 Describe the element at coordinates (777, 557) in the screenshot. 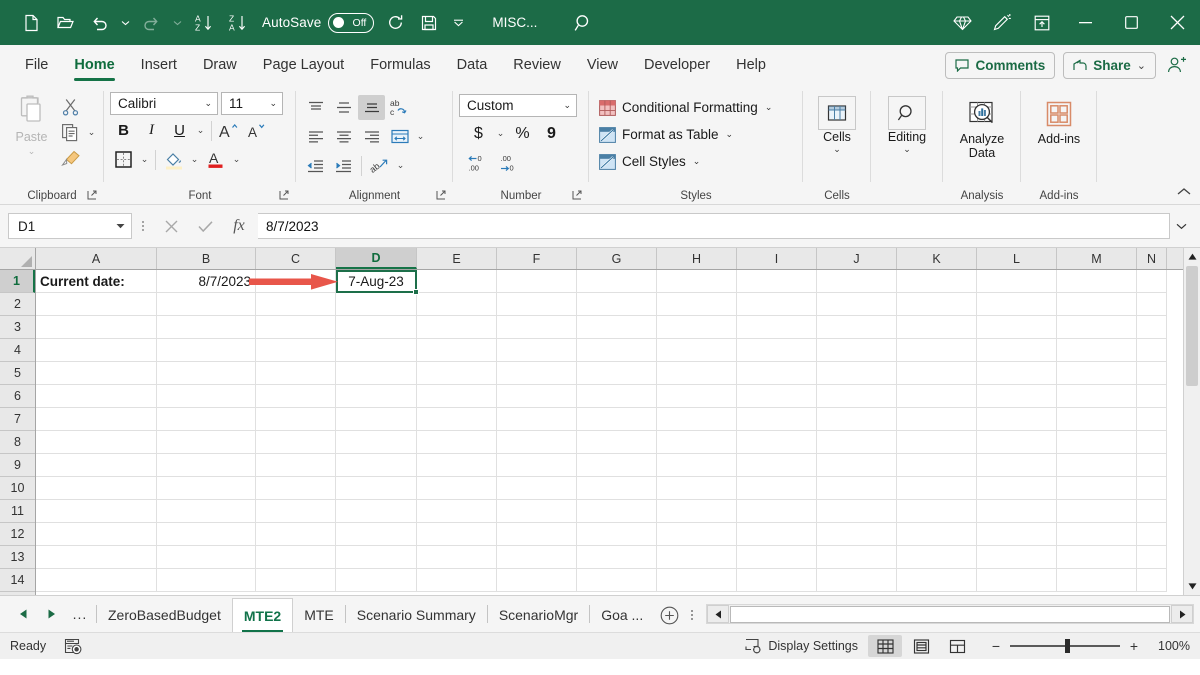

I see `cell-i13` at that location.